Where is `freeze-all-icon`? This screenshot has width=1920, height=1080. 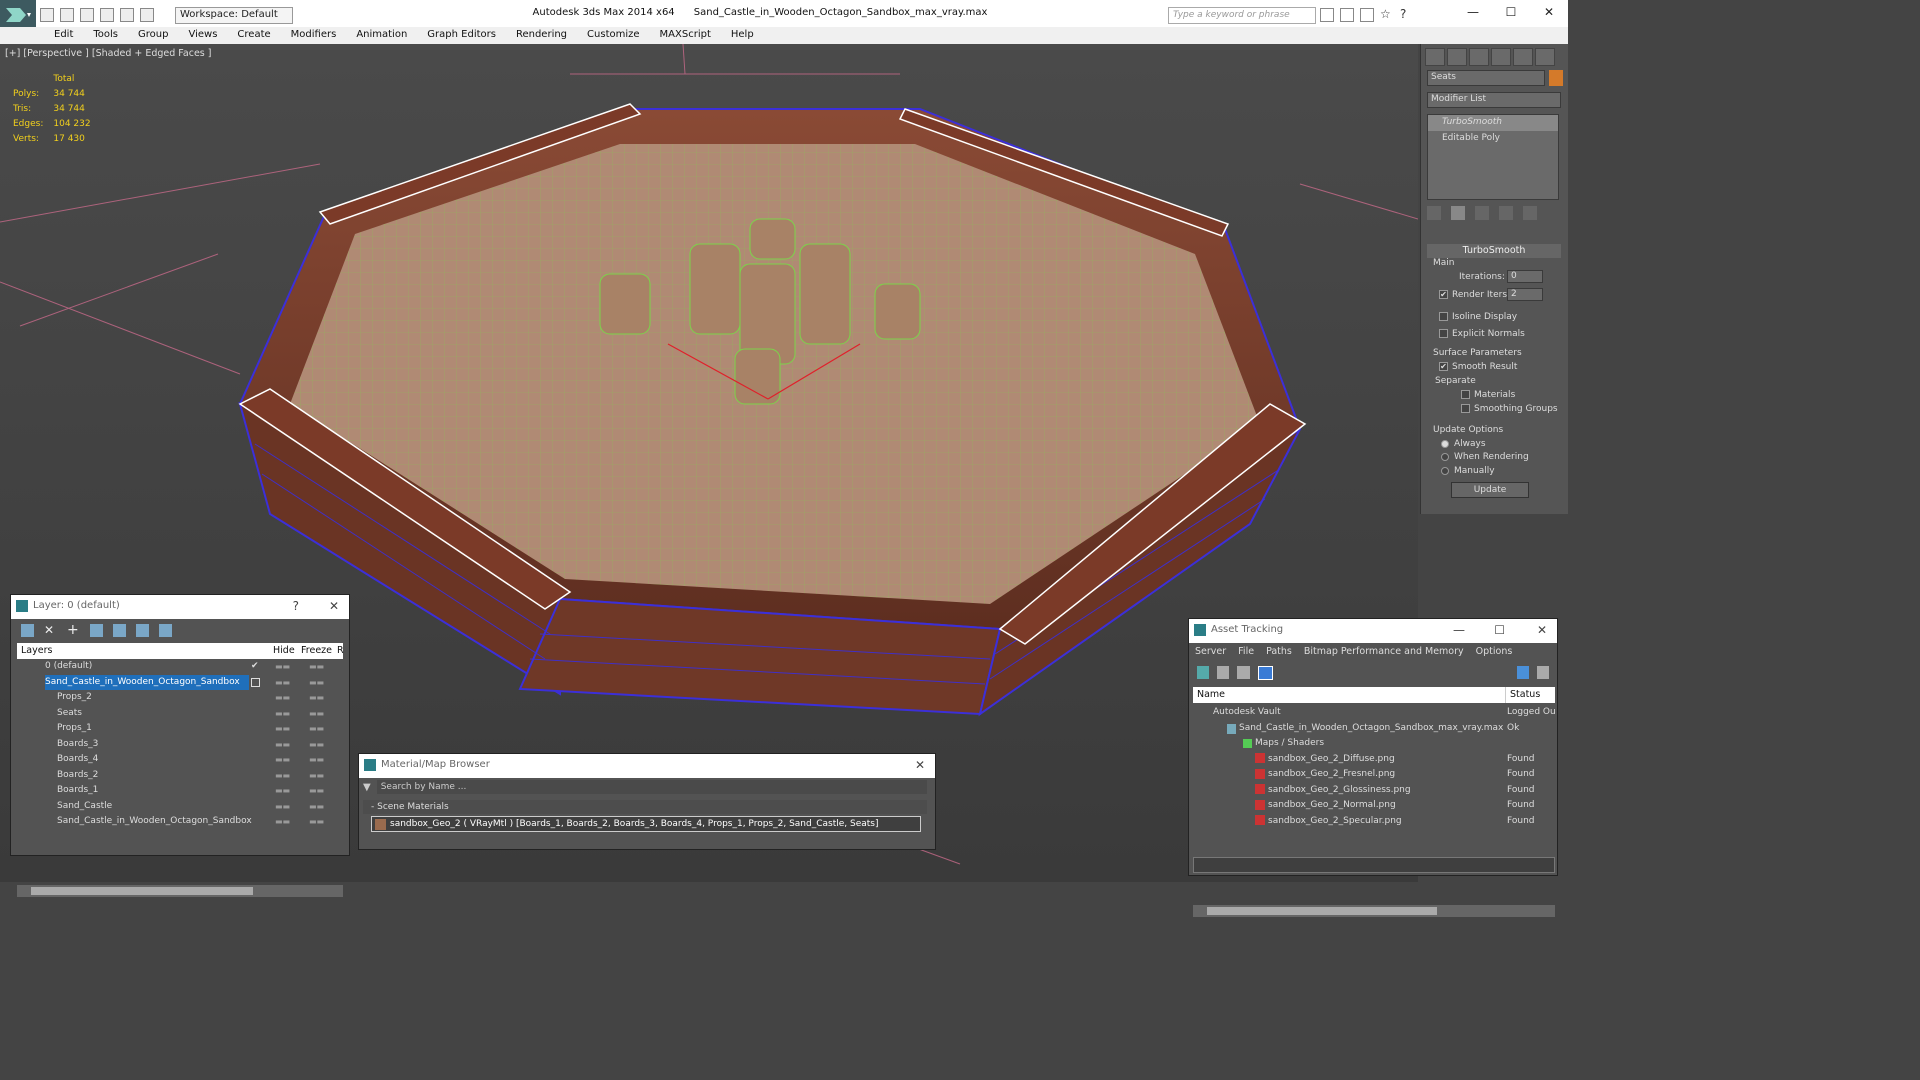
freeze-all-icon is located at coordinates (165, 630).